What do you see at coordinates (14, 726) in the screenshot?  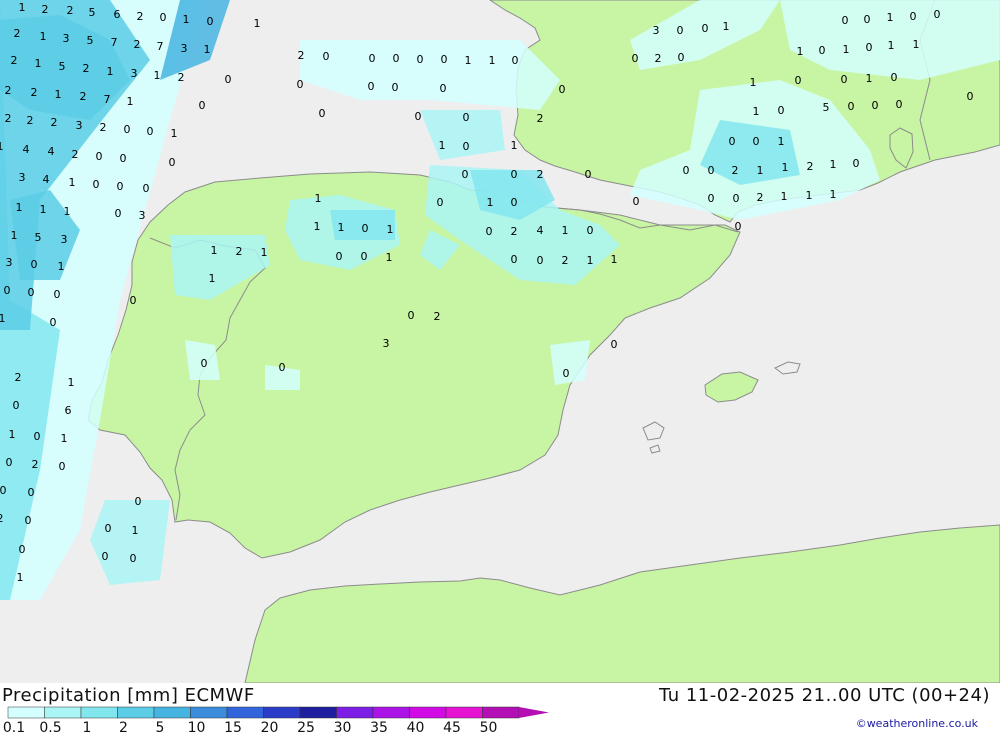 I see `legend-tick-label: 0.1` at bounding box center [14, 726].